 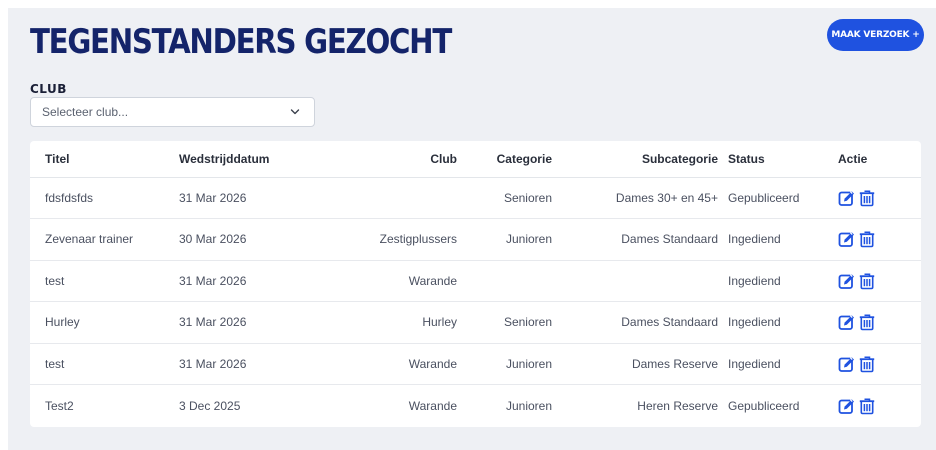 What do you see at coordinates (394, 239) in the screenshot?
I see `cell-club: Zestigplussers` at bounding box center [394, 239].